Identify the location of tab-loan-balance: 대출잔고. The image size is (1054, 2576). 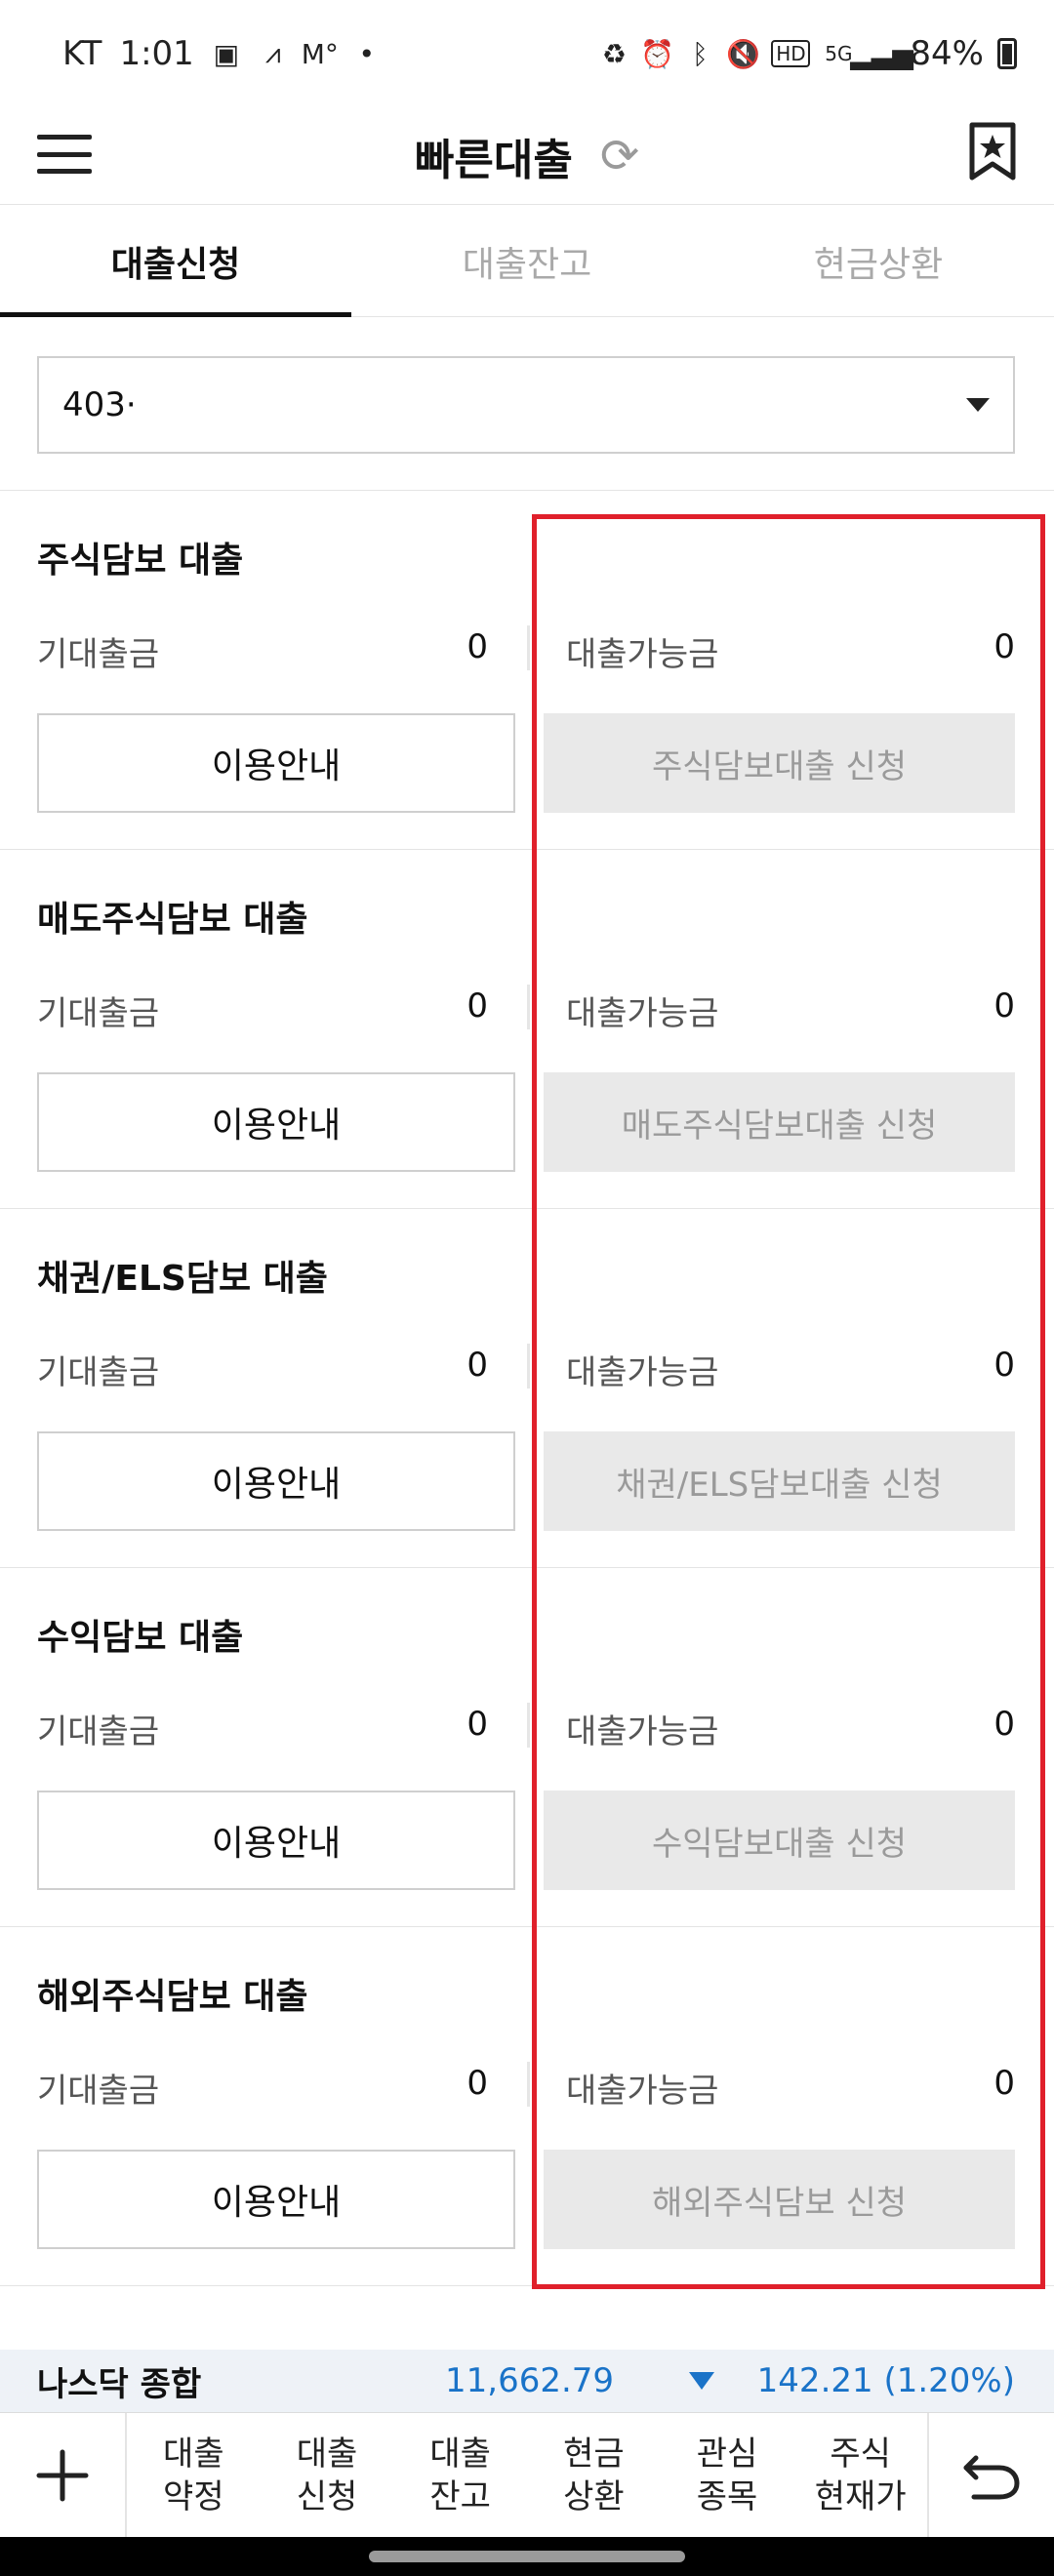
(527, 261).